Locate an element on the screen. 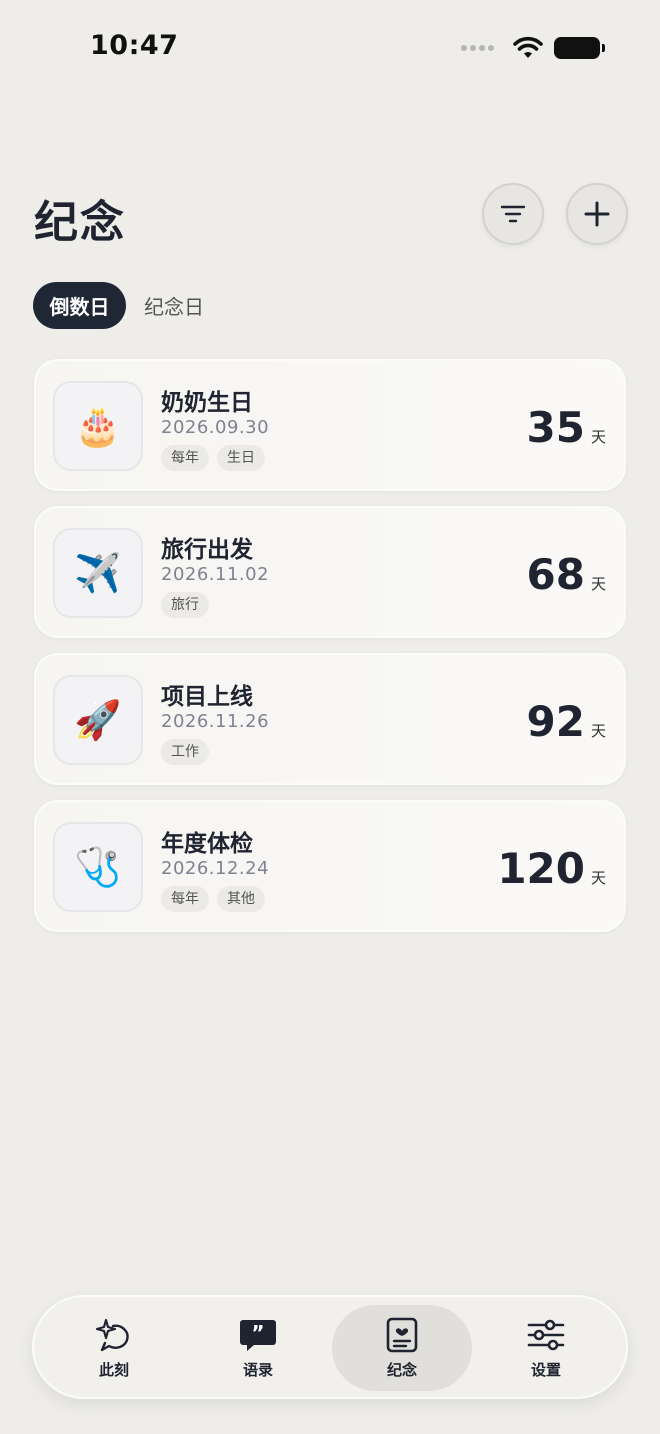 This screenshot has height=1434, width=660. days-remaining: 68 天 is located at coordinates (566, 574).